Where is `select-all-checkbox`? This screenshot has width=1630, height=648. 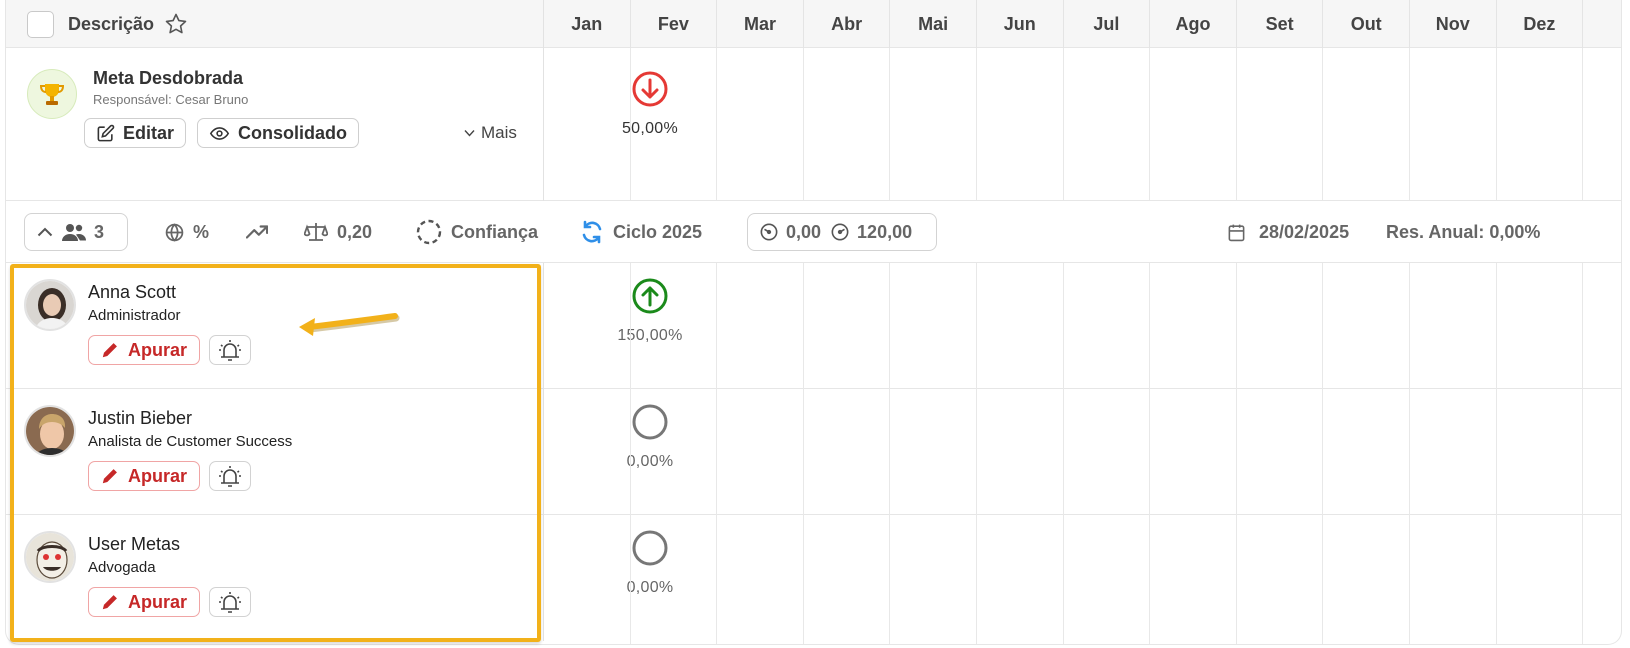
select-all-checkbox is located at coordinates (40, 24).